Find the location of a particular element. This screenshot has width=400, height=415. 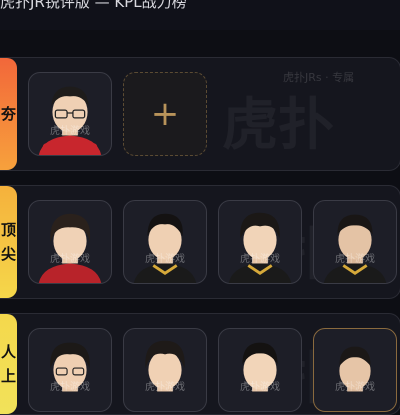

page-title: 虎扑JR锐评版 — KPL战力榜 is located at coordinates (93, 5).